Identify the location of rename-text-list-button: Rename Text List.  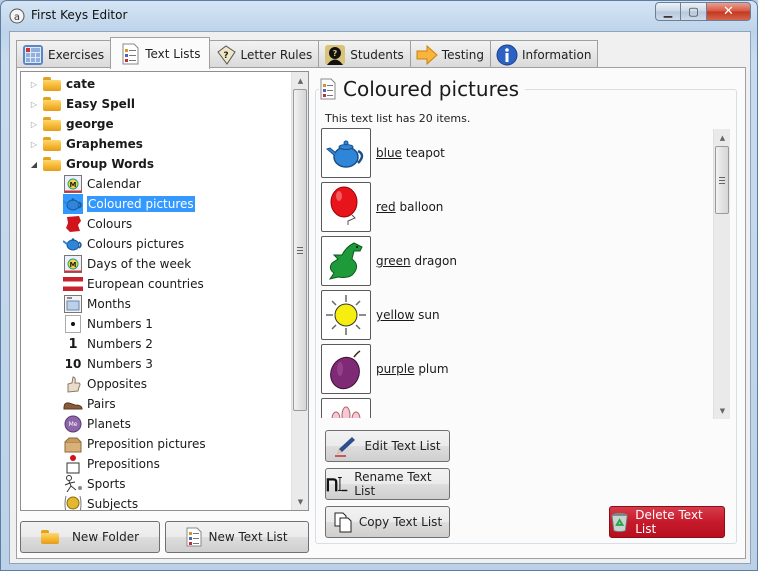
(387, 484).